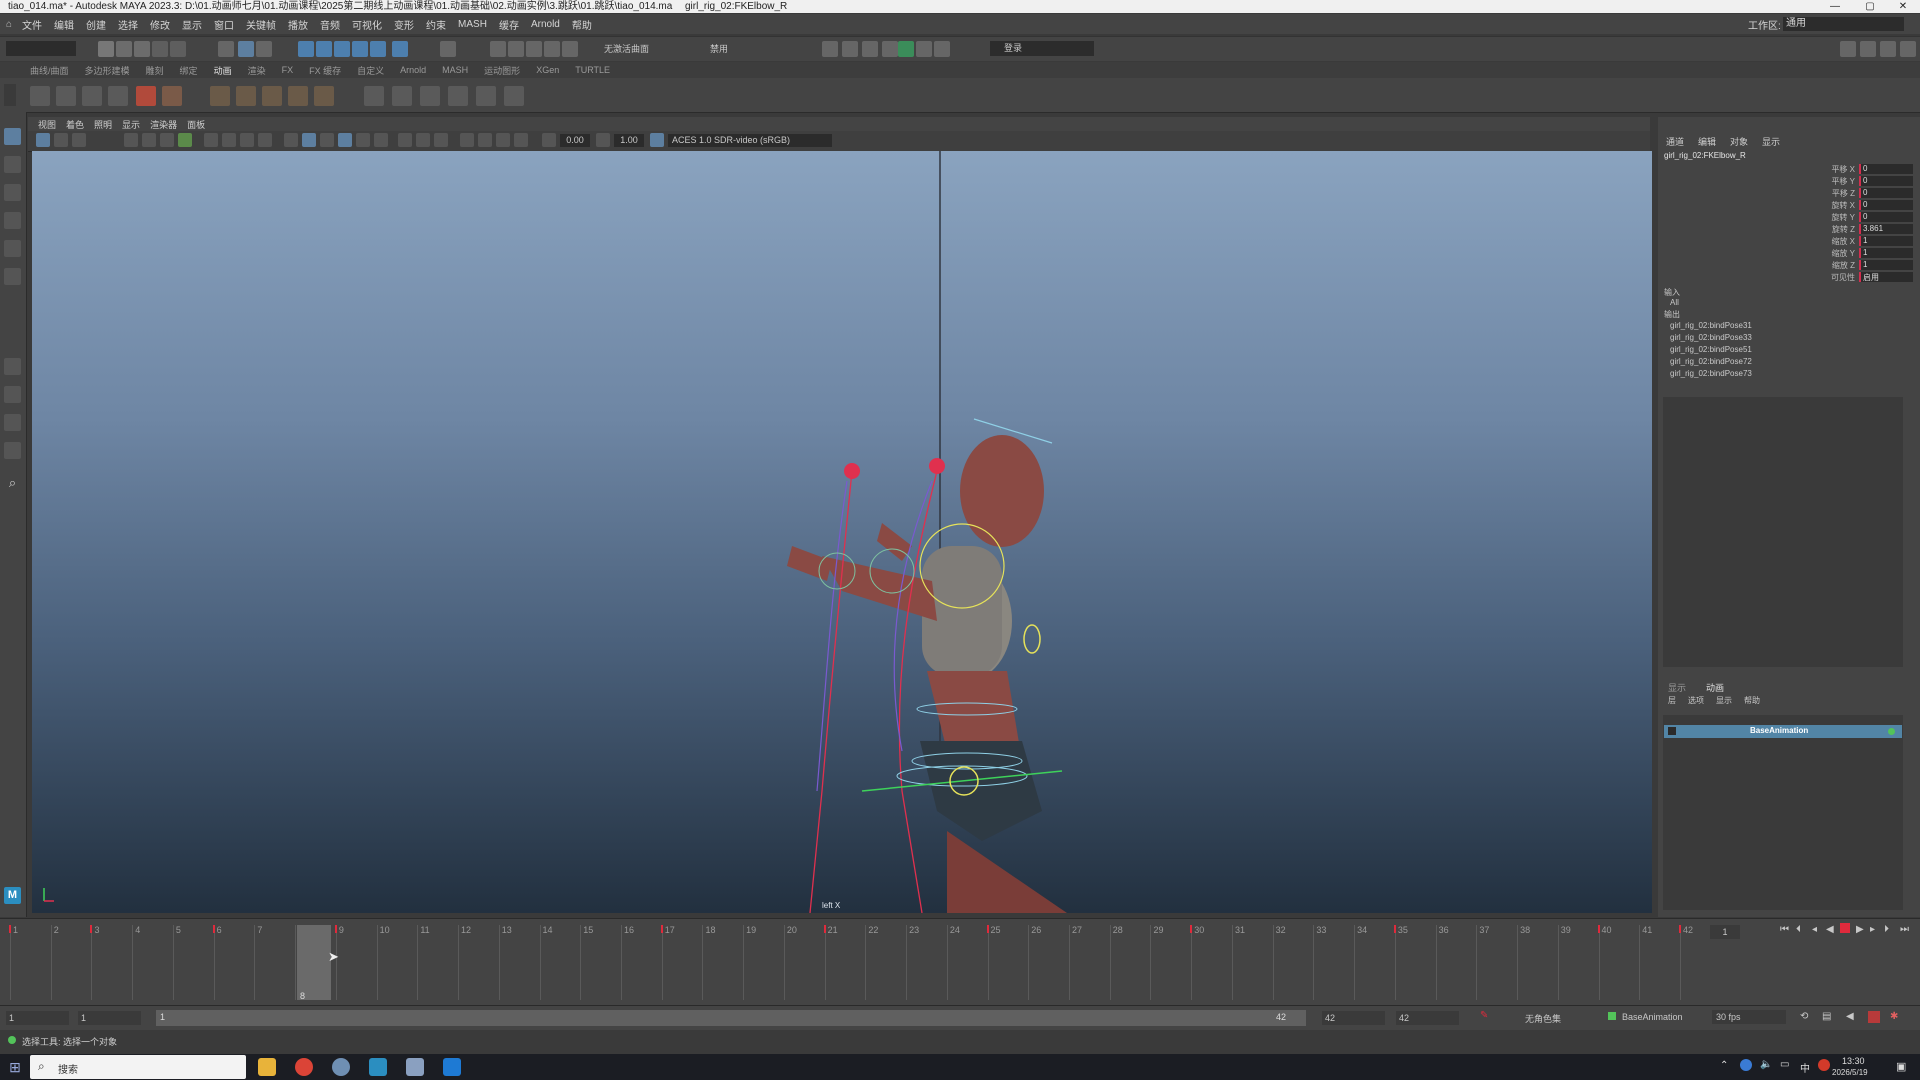 This screenshot has height=1080, width=1920. What do you see at coordinates (324, 96) in the screenshot?
I see `bind-skin-icon` at bounding box center [324, 96].